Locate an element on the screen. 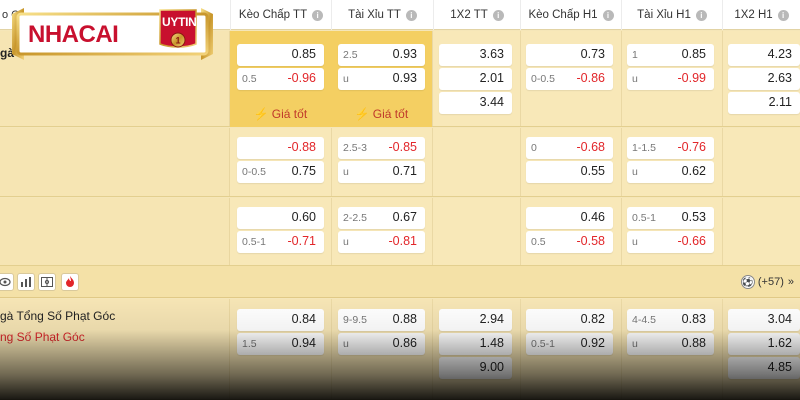 The width and height of the screenshot is (800, 400). odd-button: 0.55 is located at coordinates (569, 172).